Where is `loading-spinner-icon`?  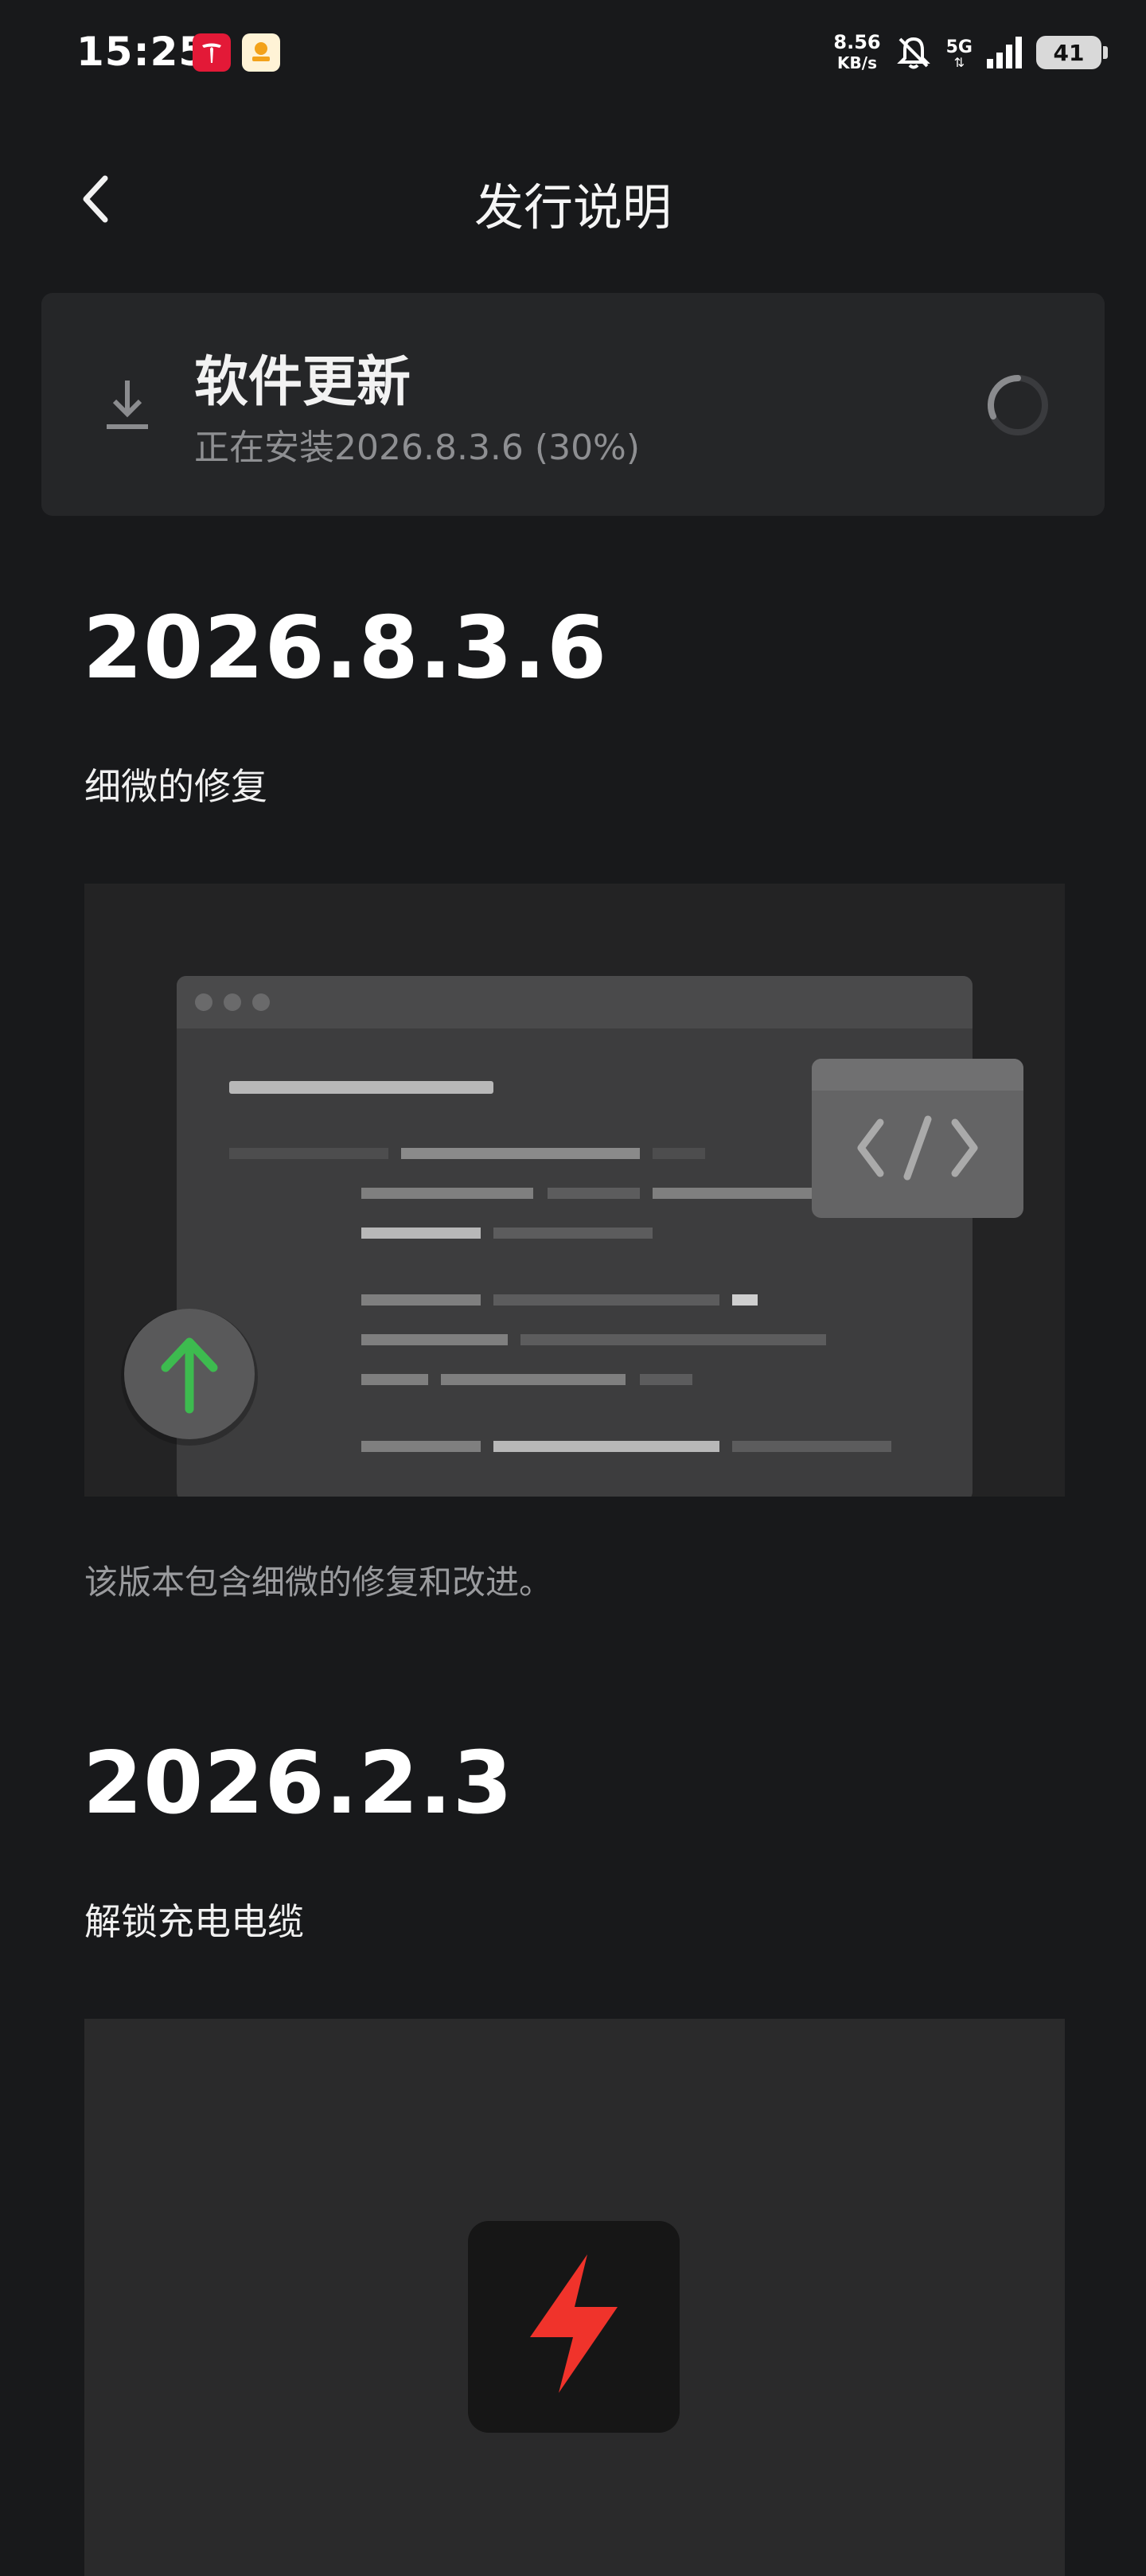 loading-spinner-icon is located at coordinates (1017, 405).